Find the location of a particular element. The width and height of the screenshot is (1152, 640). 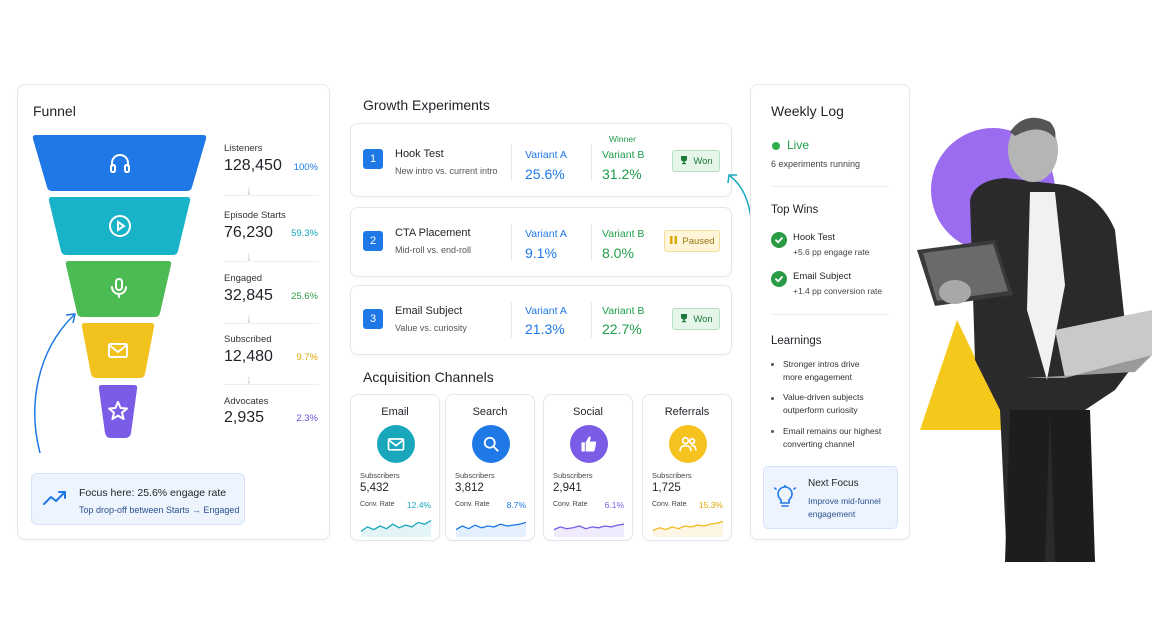

funnel-stage-listeners is located at coordinates (119, 163).